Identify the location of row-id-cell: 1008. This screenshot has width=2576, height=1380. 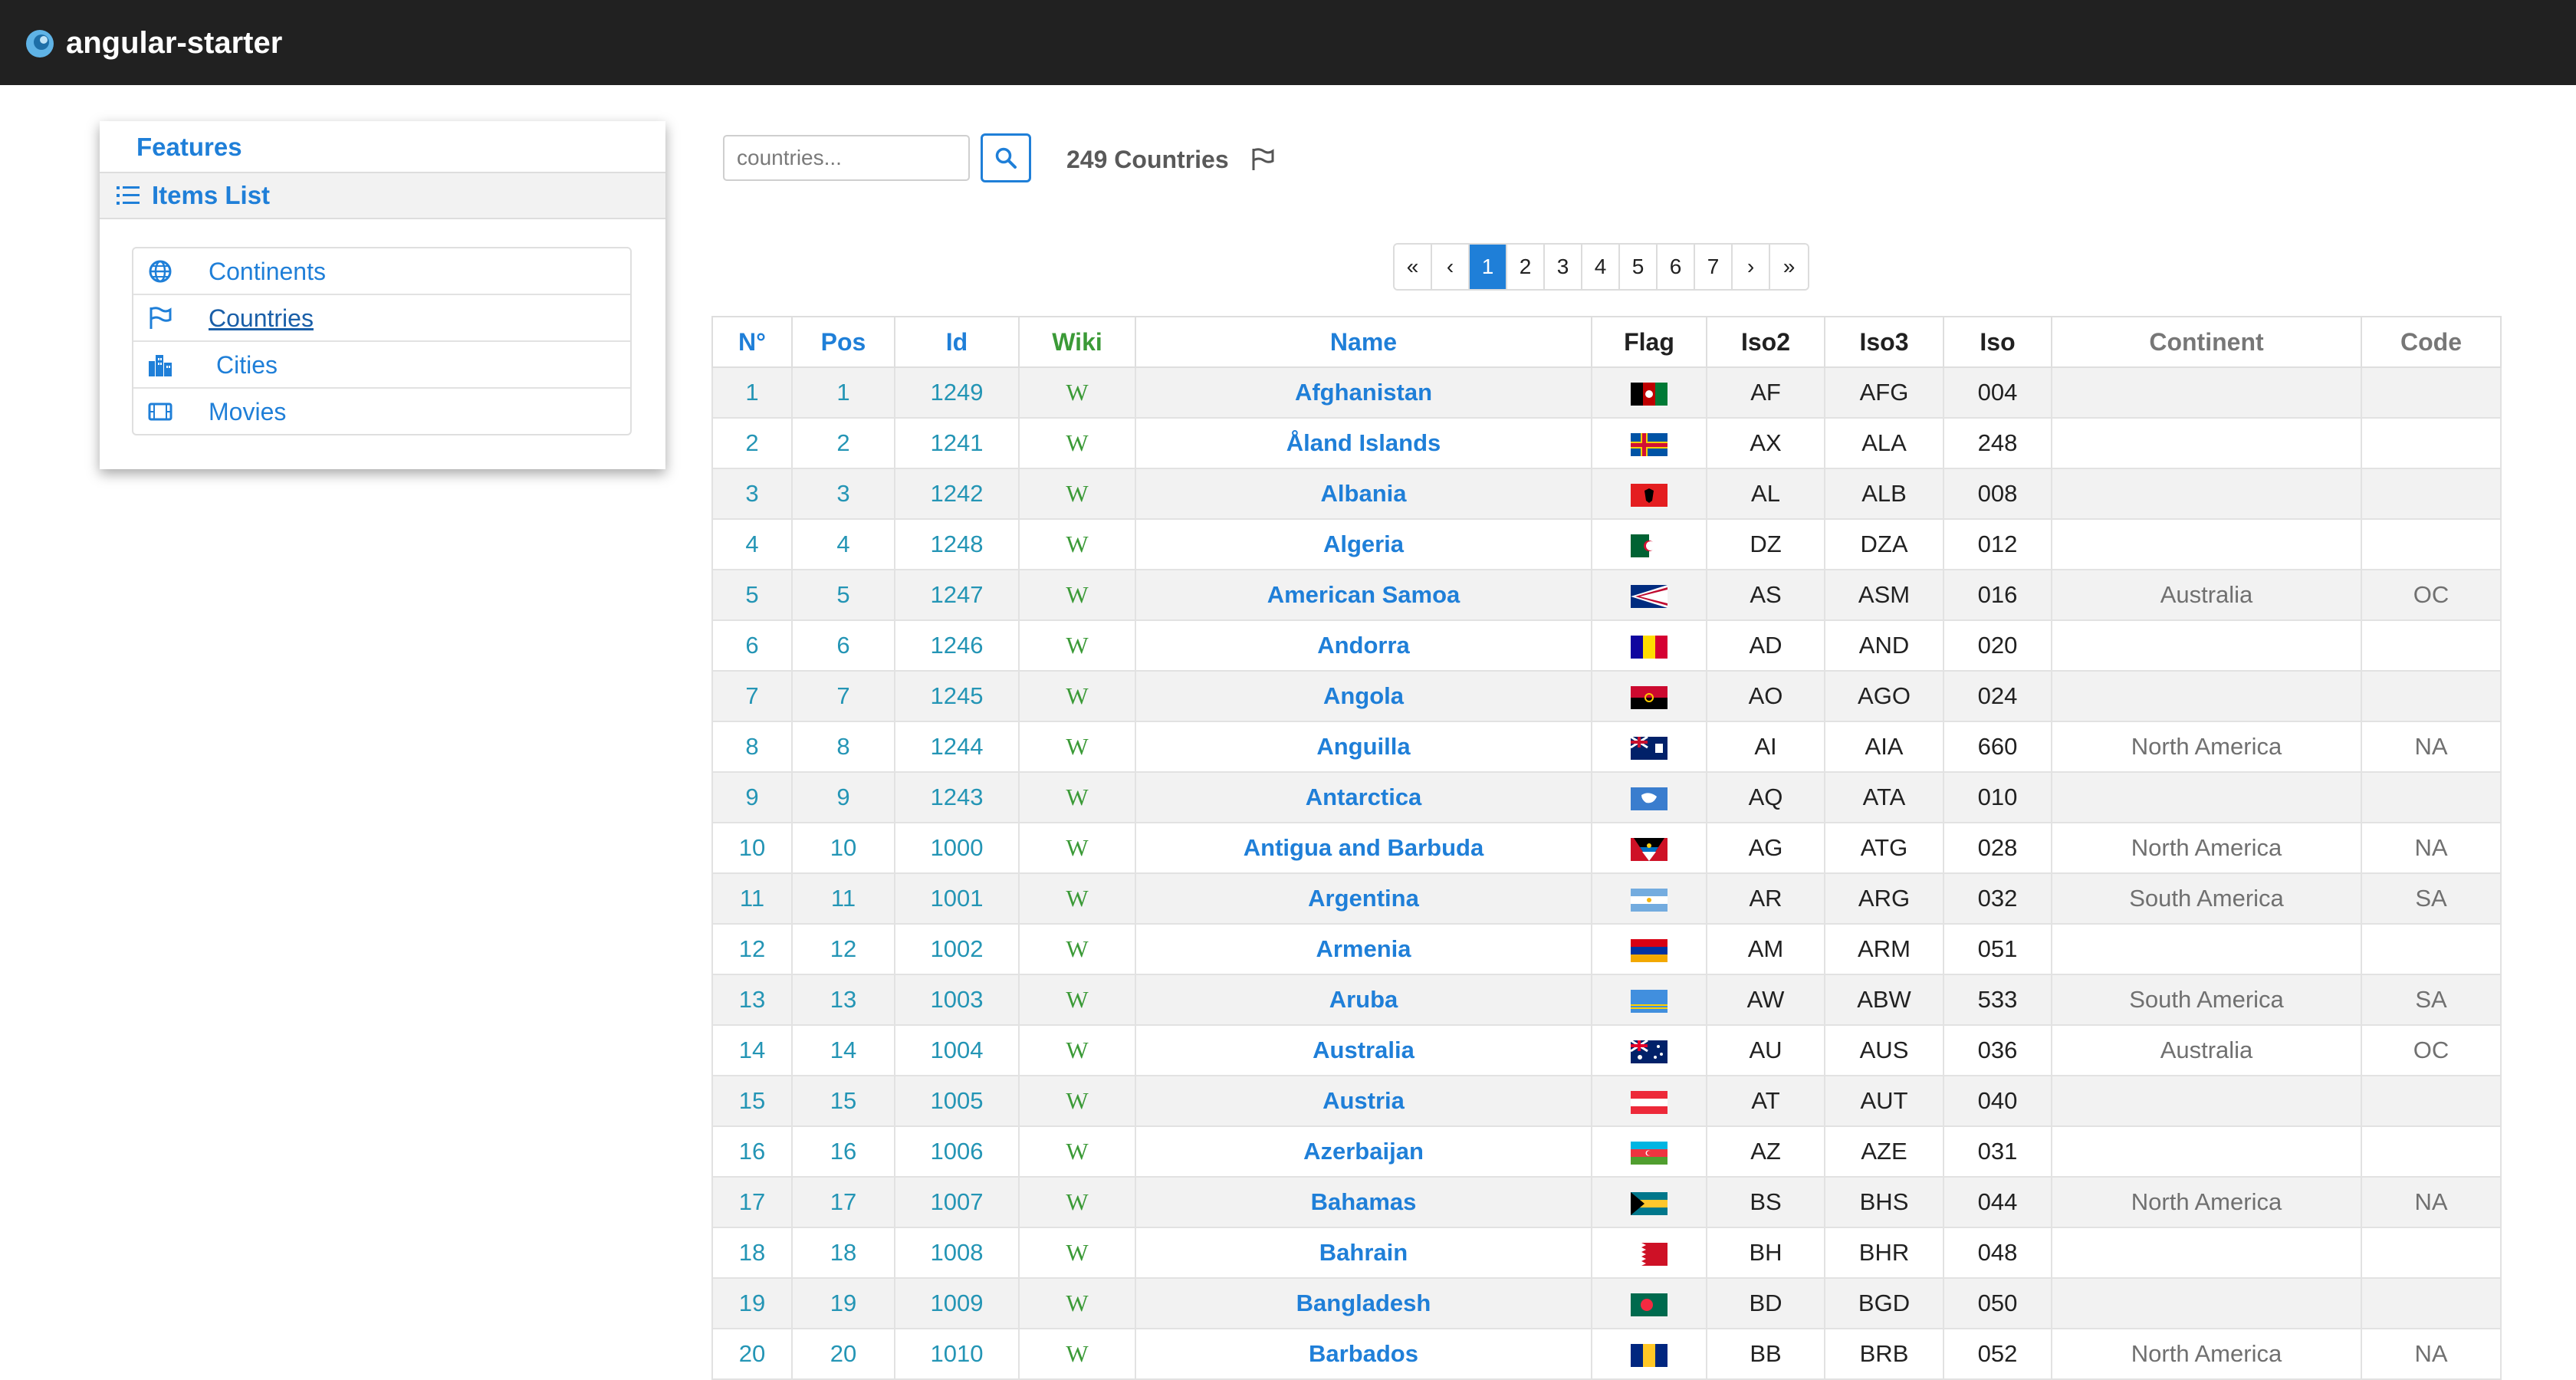
(957, 1253).